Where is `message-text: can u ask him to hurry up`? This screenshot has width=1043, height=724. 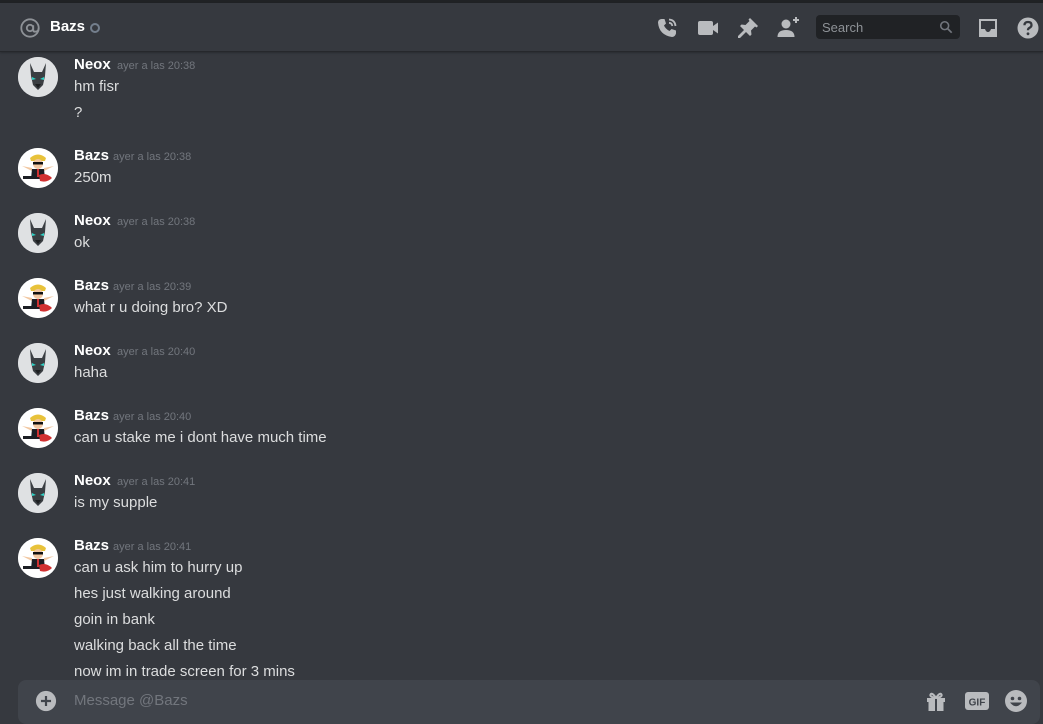
message-text: can u ask him to hurry up is located at coordinates (158, 567).